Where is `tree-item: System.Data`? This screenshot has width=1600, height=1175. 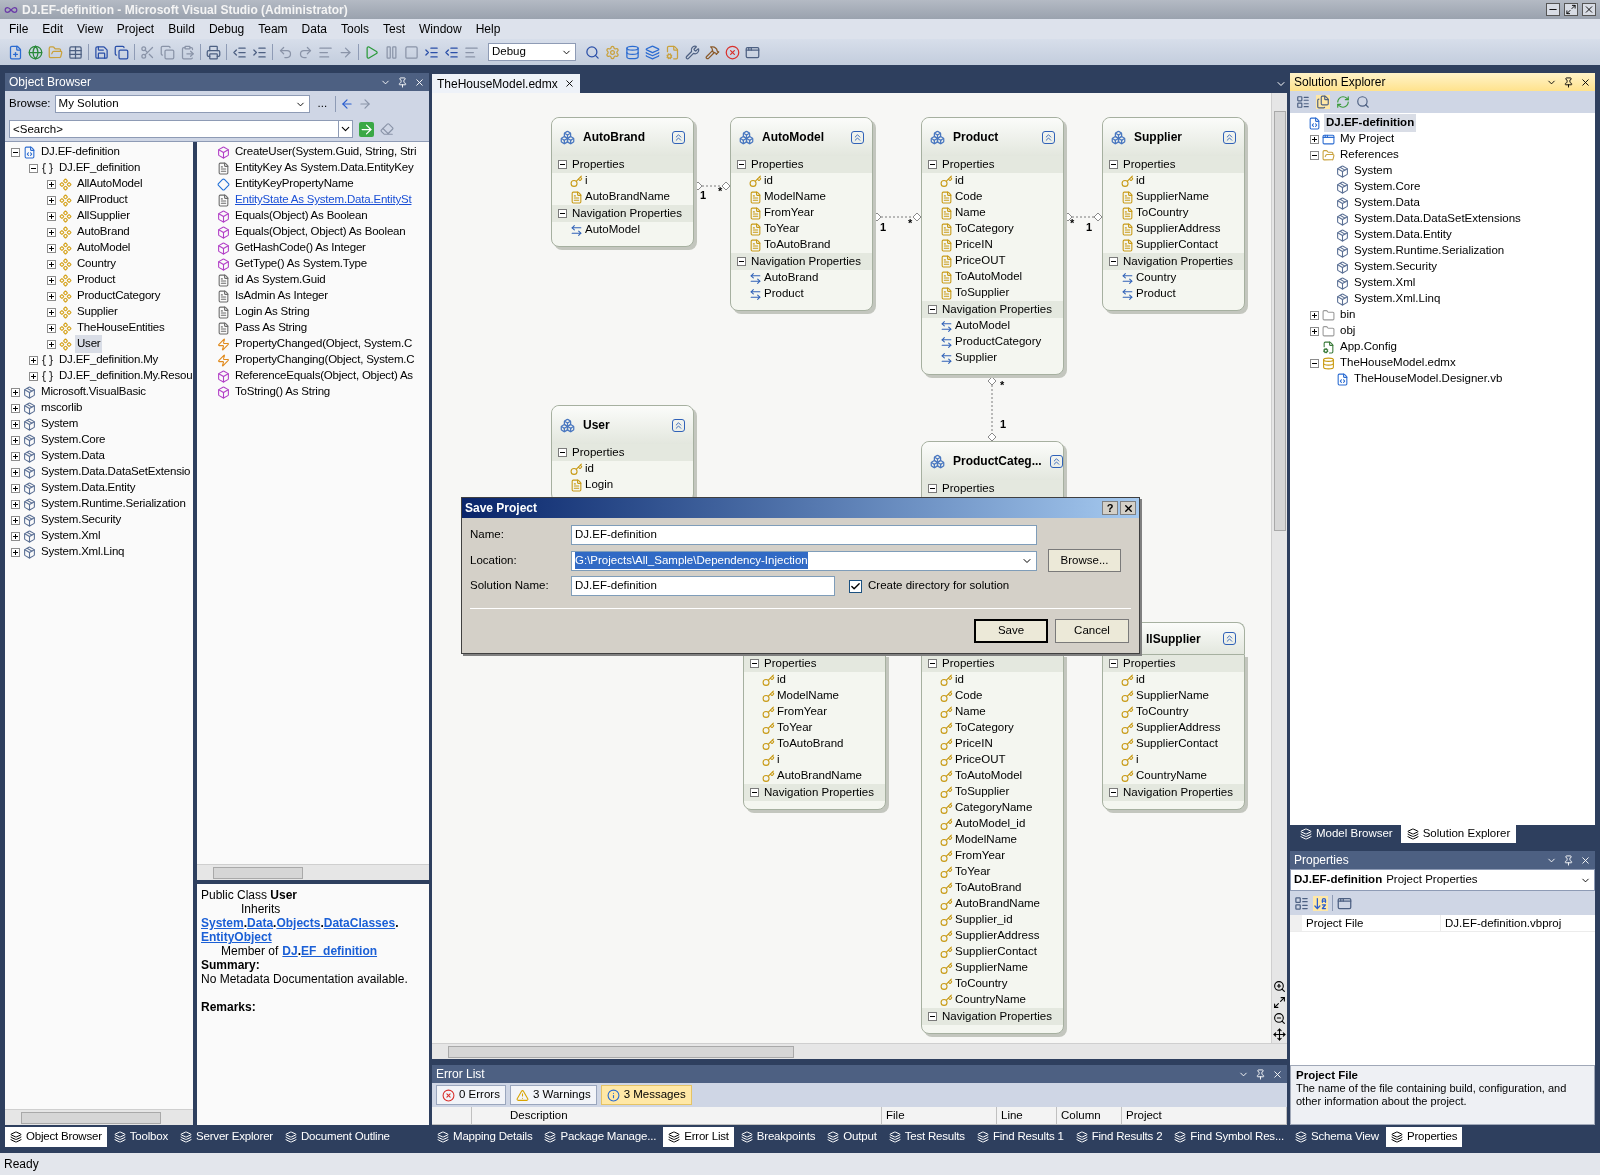 tree-item: System.Data is located at coordinates (73, 456).